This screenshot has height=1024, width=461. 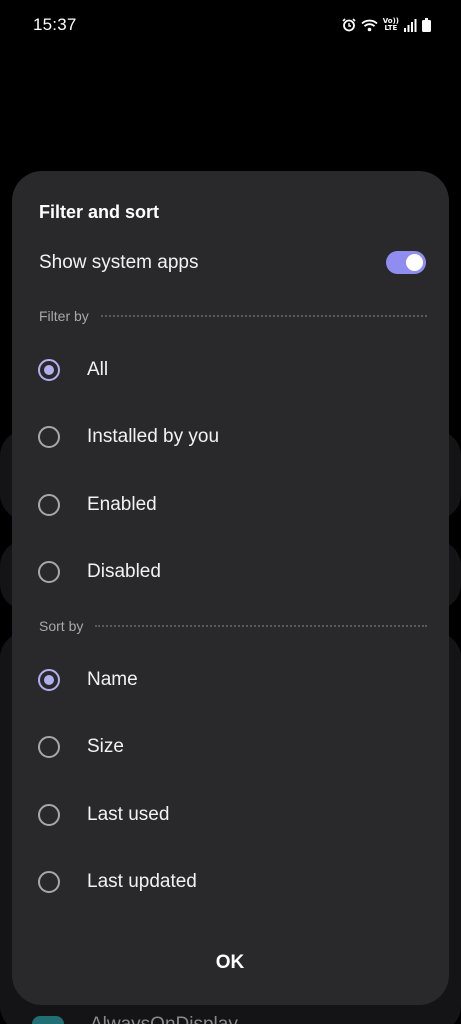 What do you see at coordinates (61, 626) in the screenshot?
I see `sort-by-label: Sort by` at bounding box center [61, 626].